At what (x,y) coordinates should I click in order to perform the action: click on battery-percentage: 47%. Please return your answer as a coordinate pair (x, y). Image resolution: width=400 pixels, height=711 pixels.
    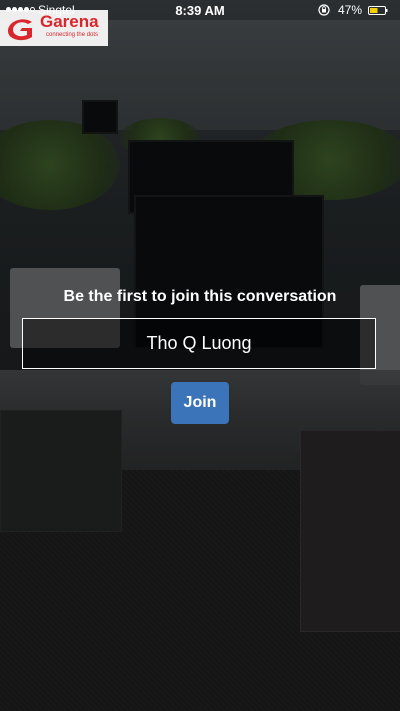
    Looking at the image, I should click on (350, 10).